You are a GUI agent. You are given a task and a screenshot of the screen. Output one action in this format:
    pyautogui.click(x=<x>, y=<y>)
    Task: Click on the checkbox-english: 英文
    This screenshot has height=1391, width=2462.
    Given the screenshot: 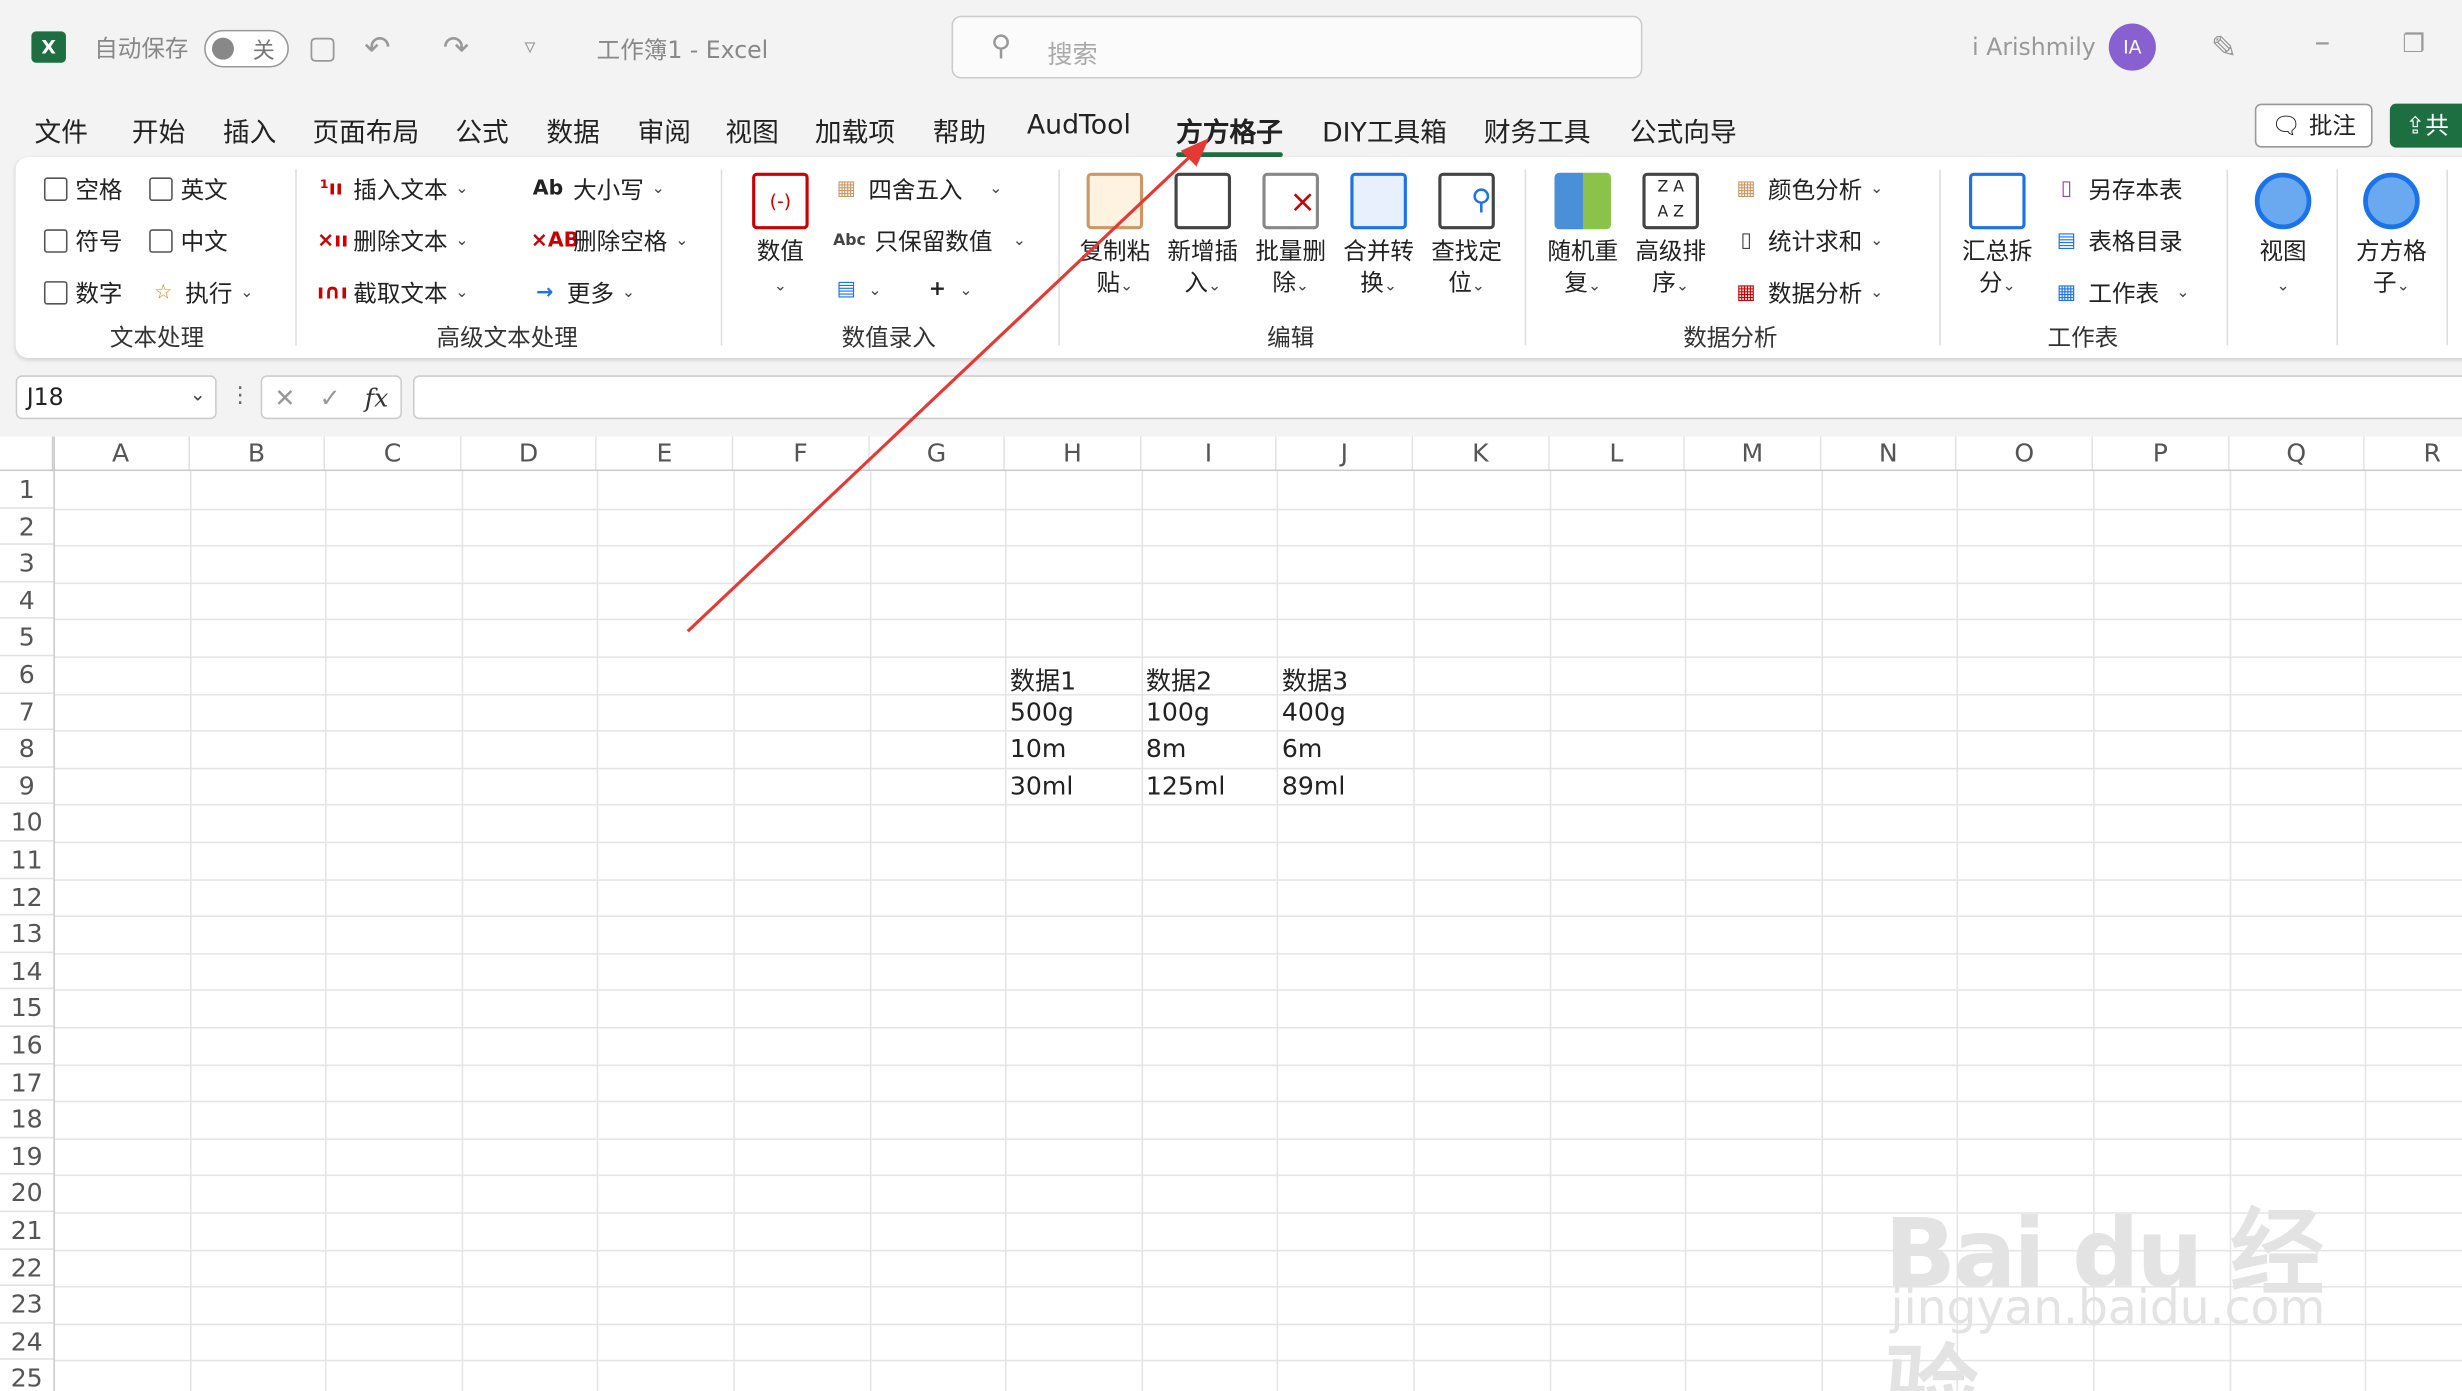 What is the action you would take?
    pyautogui.click(x=188, y=189)
    